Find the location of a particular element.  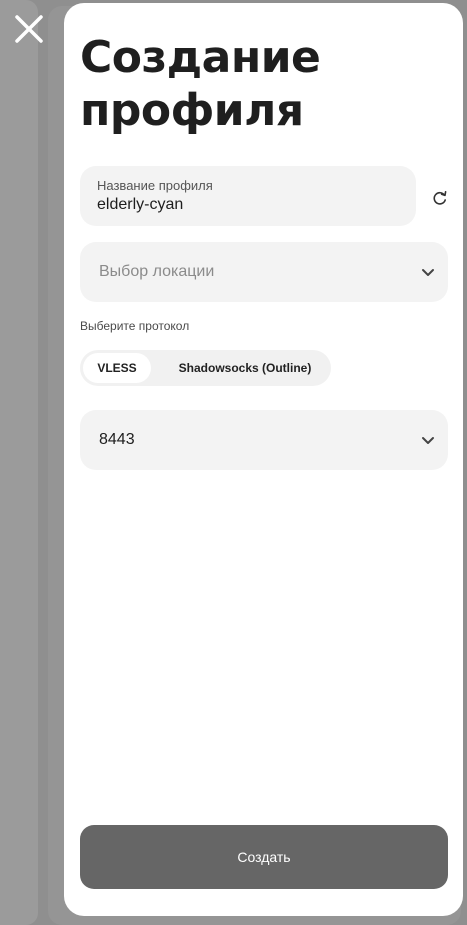

protocol-option-shadowsocks: Shadowsocks (Outline) is located at coordinates (245, 368).